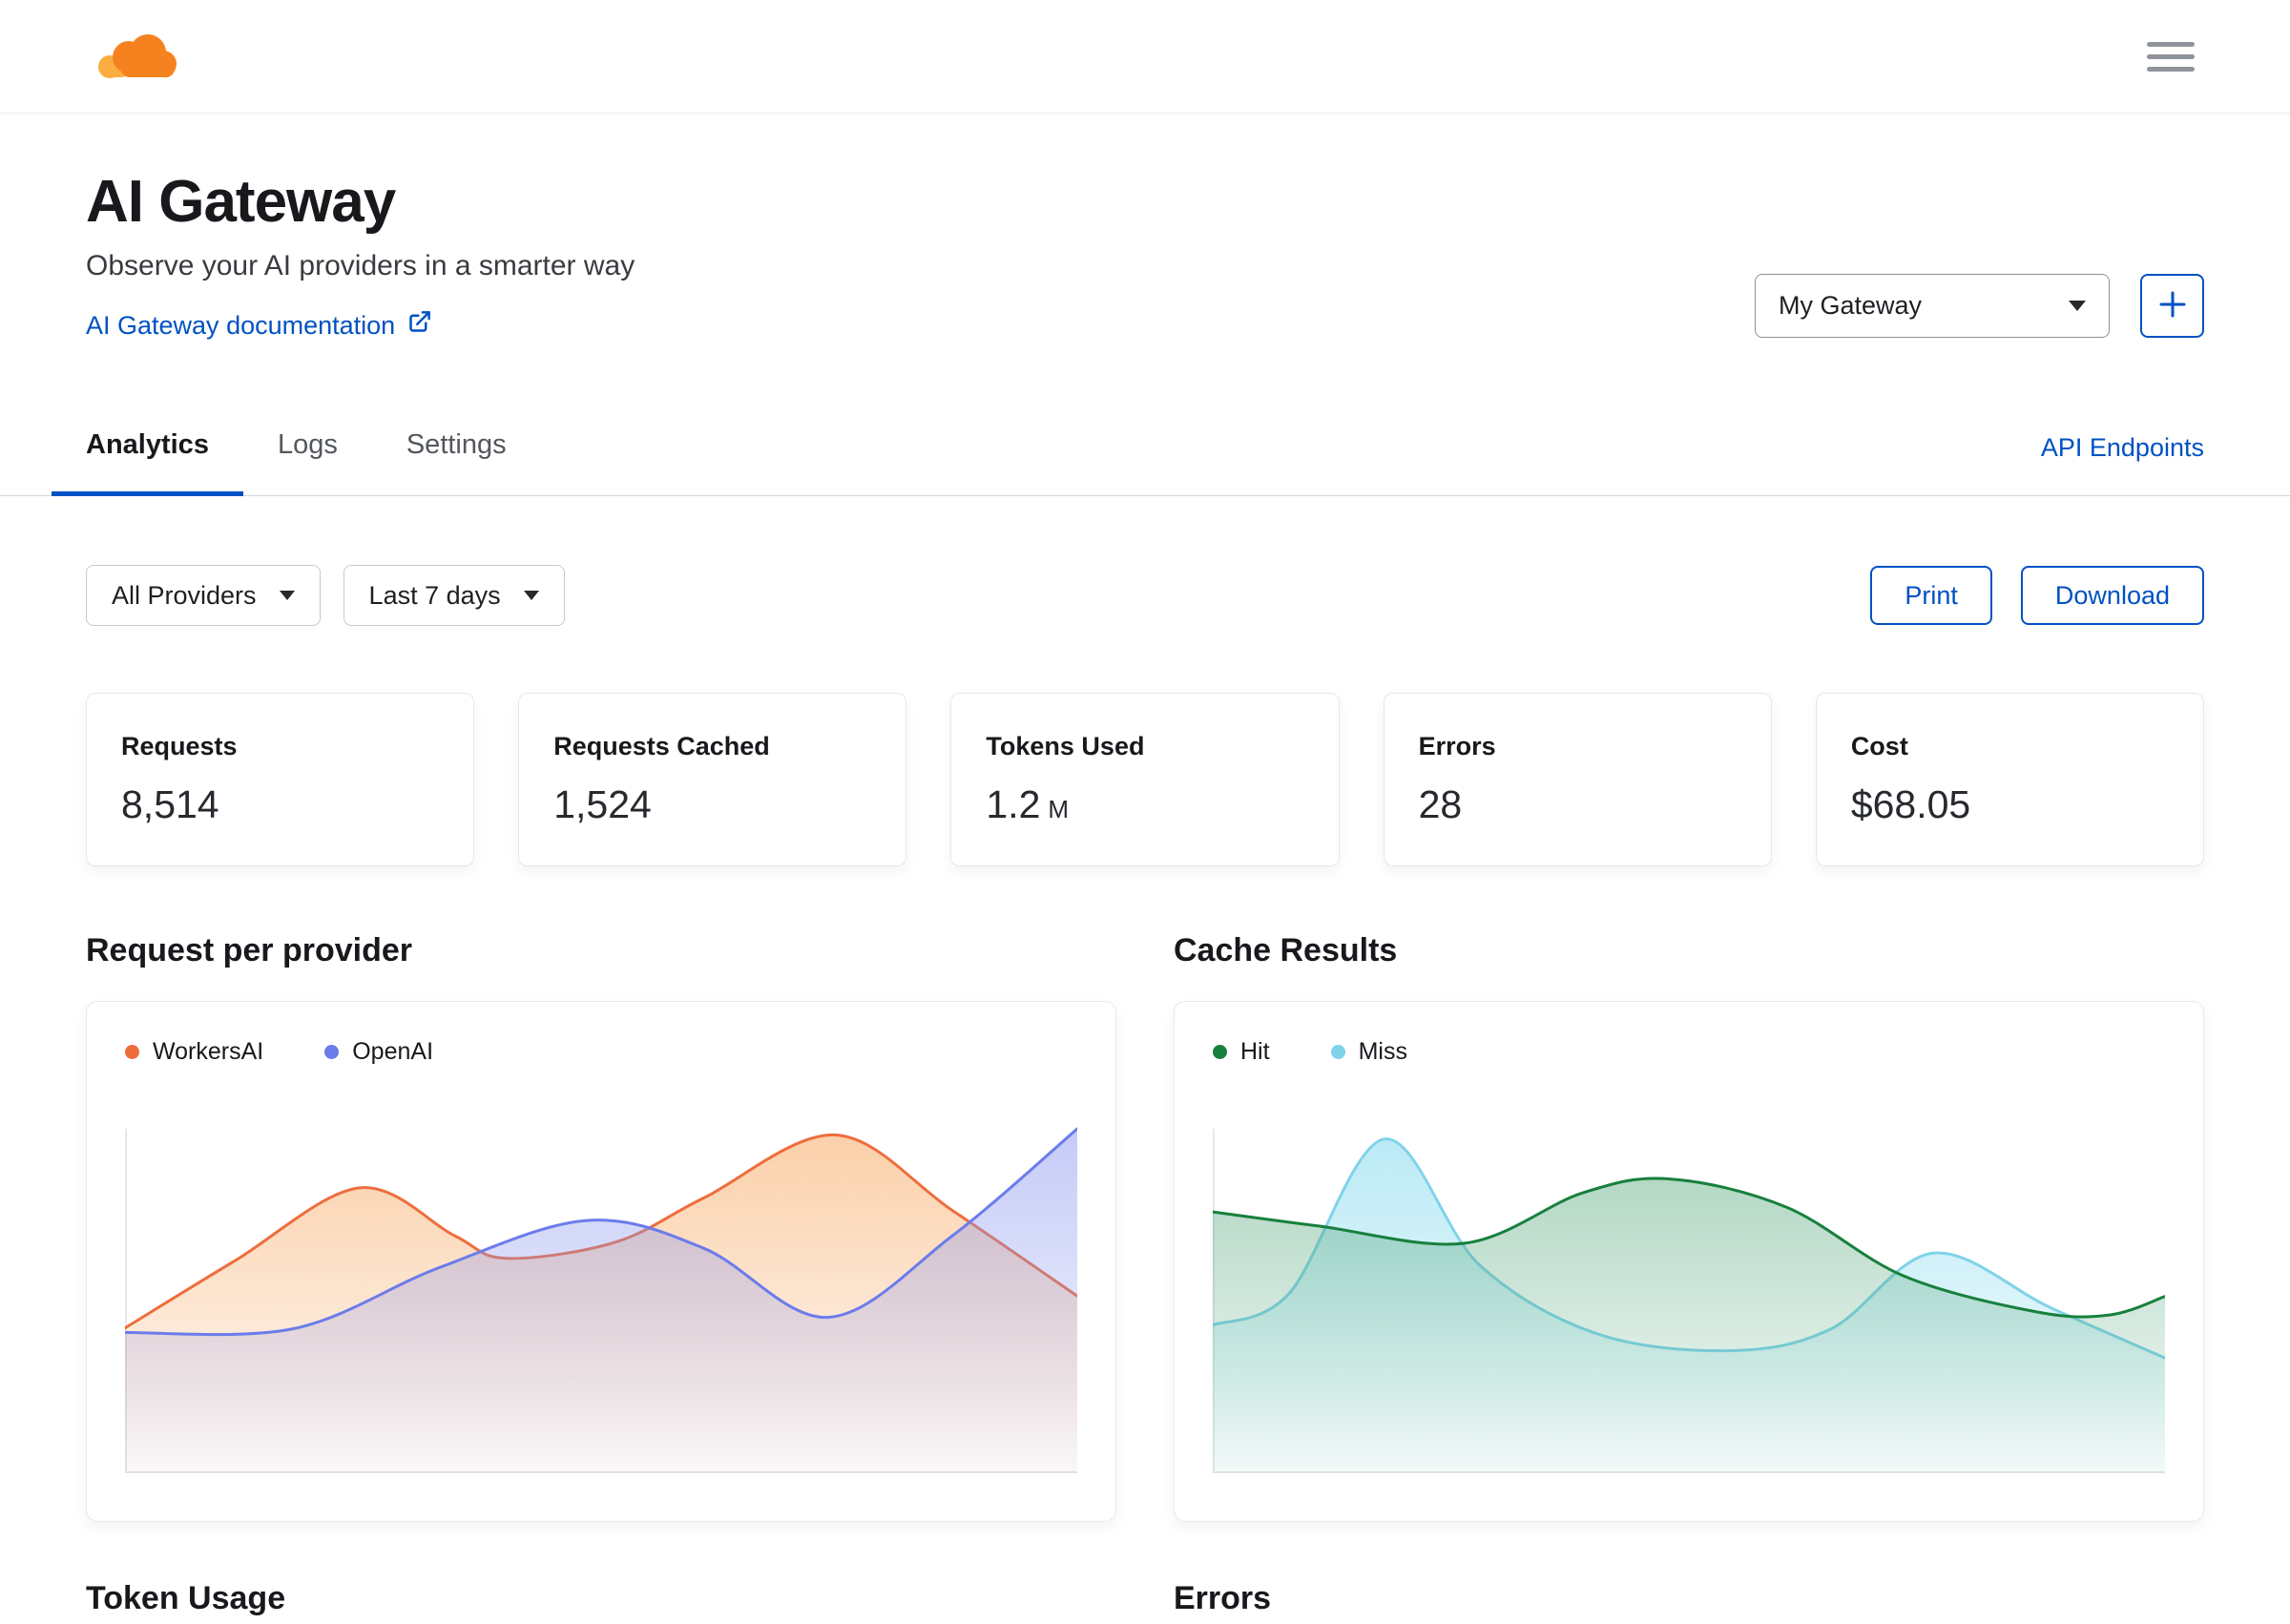  What do you see at coordinates (1223, 1598) in the screenshot?
I see `errors-title: Errors` at bounding box center [1223, 1598].